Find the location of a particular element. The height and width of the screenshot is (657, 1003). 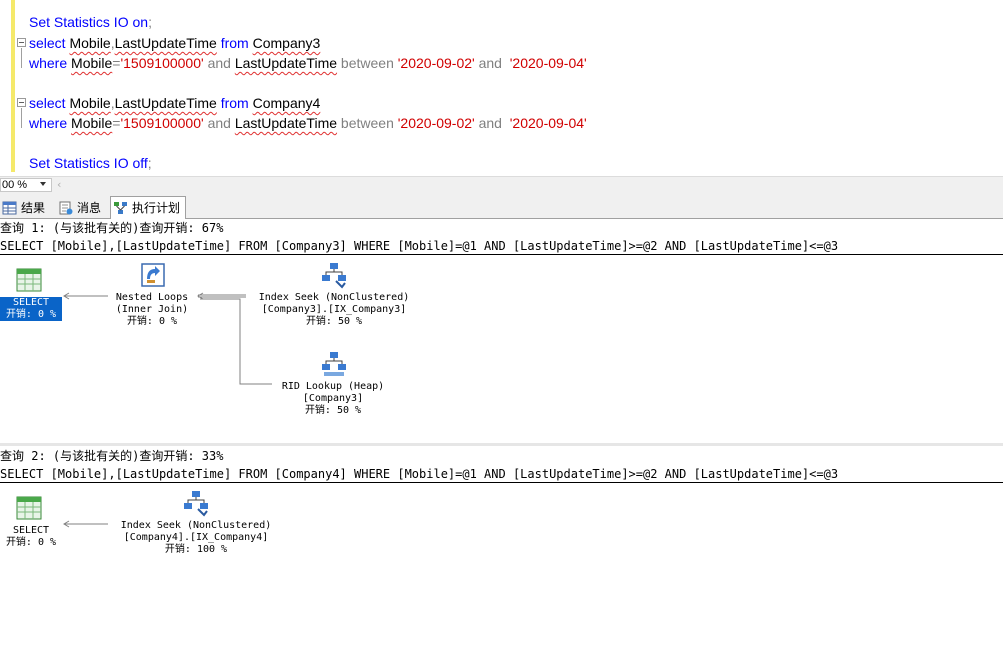

connector-seek-to-nested is located at coordinates (221, 296).